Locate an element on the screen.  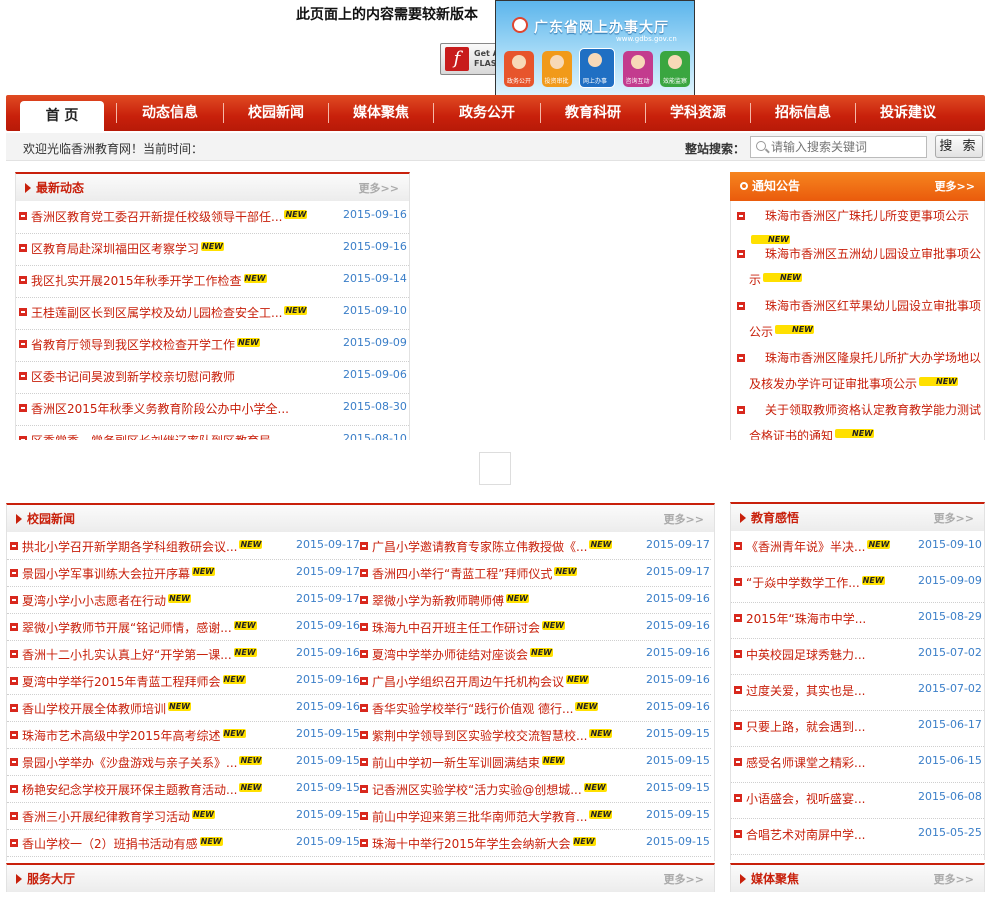
portal-icon-investment: 投资审批 is located at coordinates (556, 69).